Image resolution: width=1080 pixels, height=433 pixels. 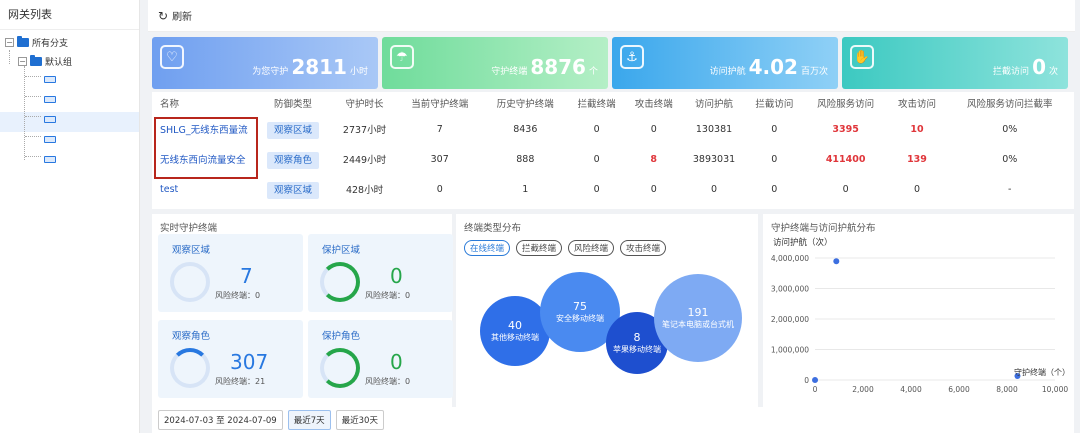 What do you see at coordinates (525, 129) in the screenshot?
I see `cell: 8436` at bounding box center [525, 129].